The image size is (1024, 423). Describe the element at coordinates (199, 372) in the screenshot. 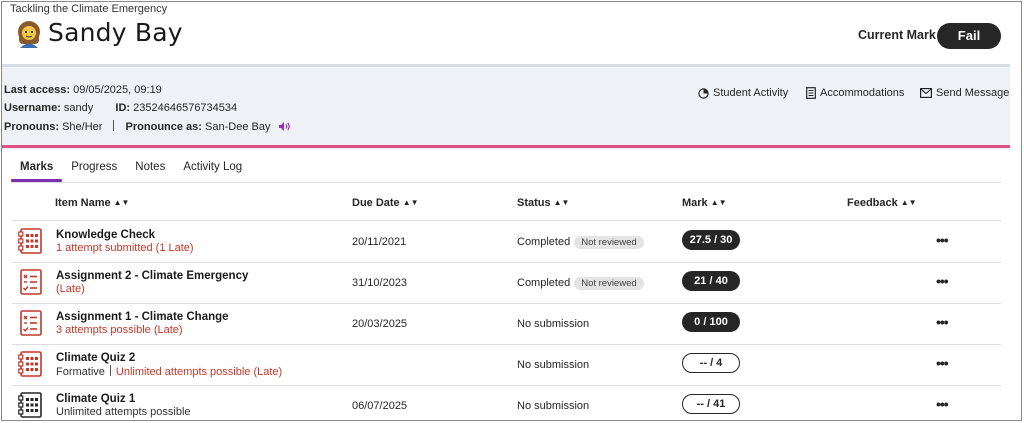

I see `late-note: Unlimited attempts possible (Late)` at that location.